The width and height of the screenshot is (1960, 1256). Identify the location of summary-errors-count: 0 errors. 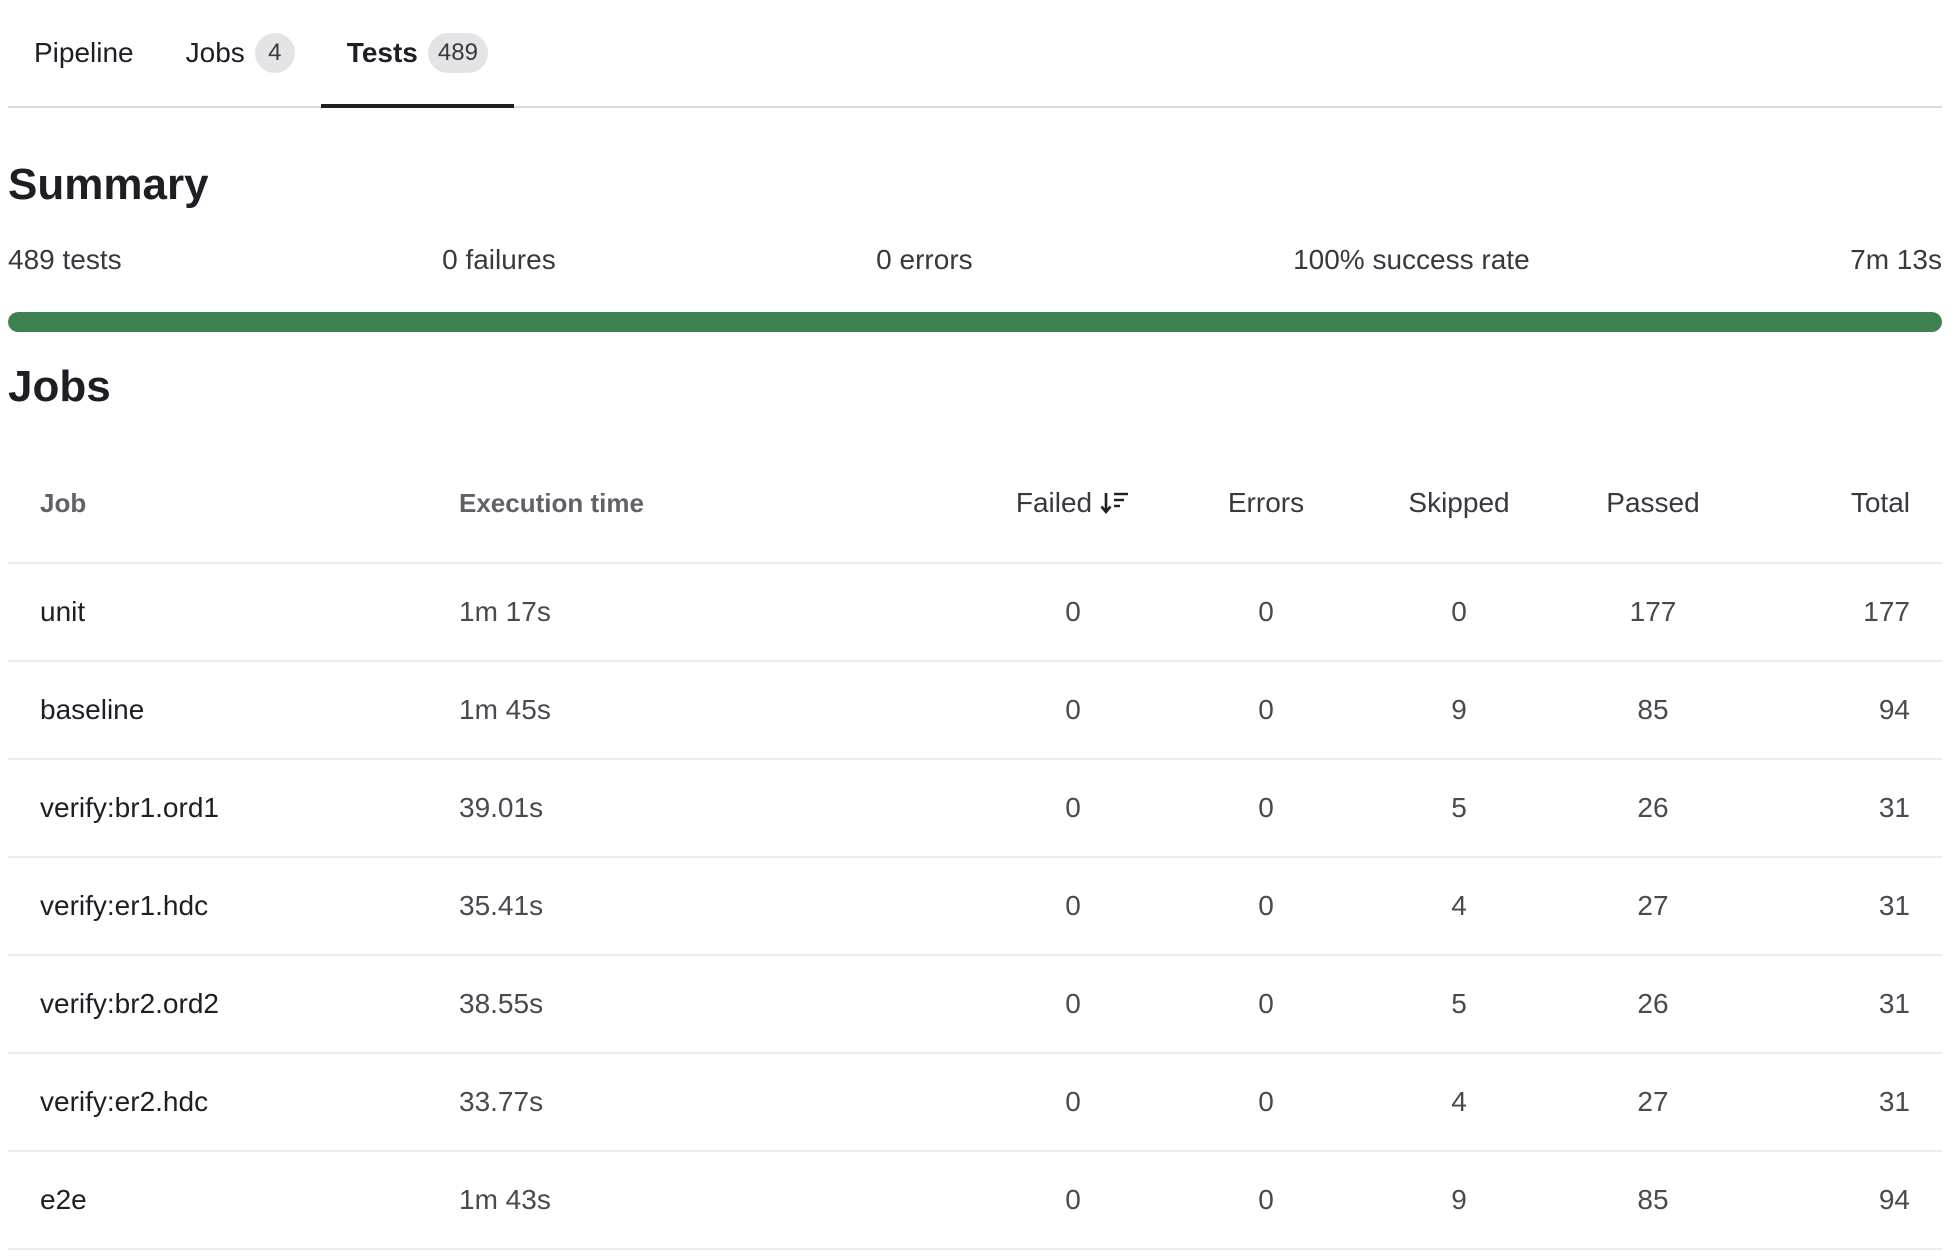
(924, 259).